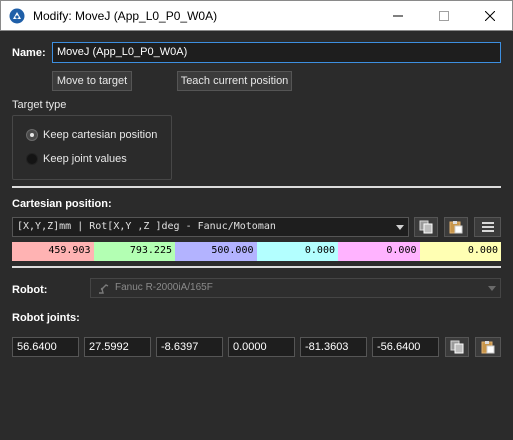  I want to click on robot-joints-label: Robot joints:, so click(46, 318).